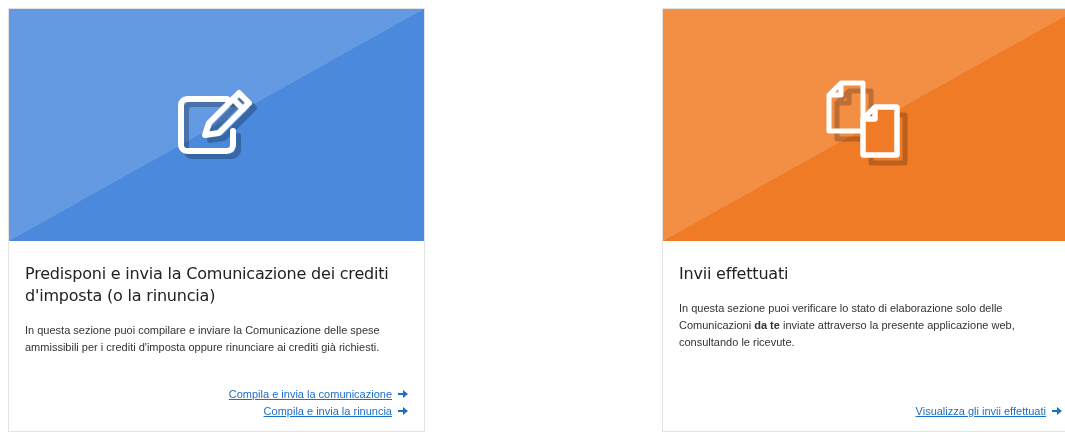 The height and width of the screenshot is (432, 1065). I want to click on card-link: Visualizza gli invii effettuati, so click(988, 411).